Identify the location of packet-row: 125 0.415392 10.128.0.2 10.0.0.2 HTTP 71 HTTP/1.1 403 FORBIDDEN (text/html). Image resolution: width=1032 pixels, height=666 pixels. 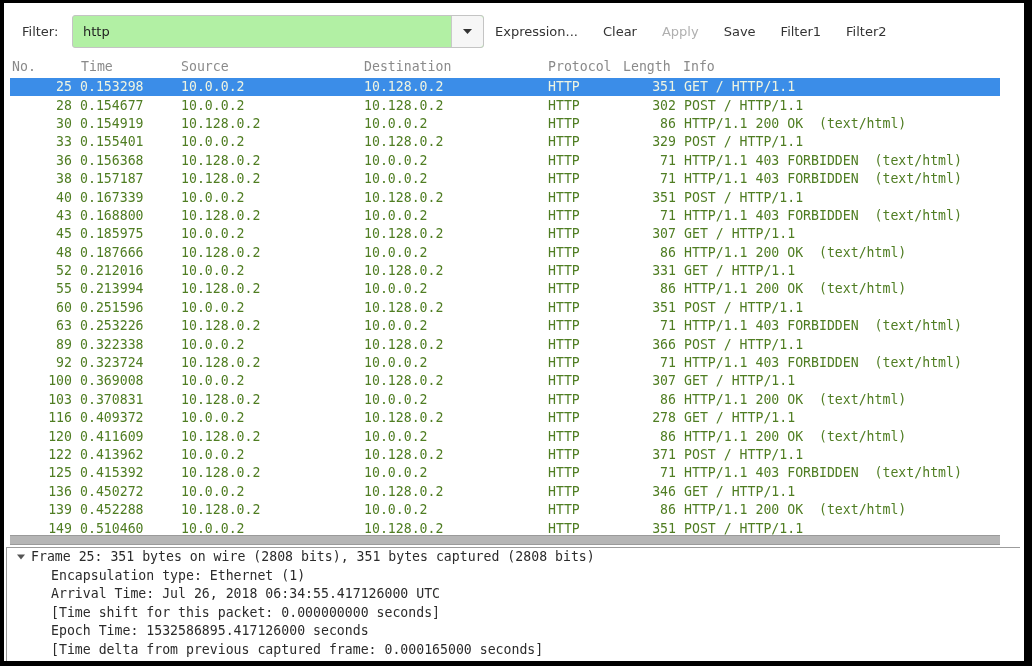
(505, 473).